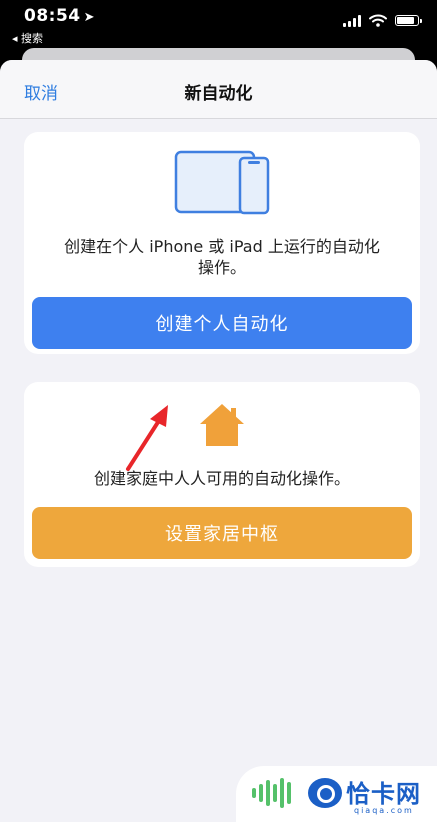 The height and width of the screenshot is (822, 437). Describe the element at coordinates (352, 20) in the screenshot. I see `cellular-signal-icon` at that location.